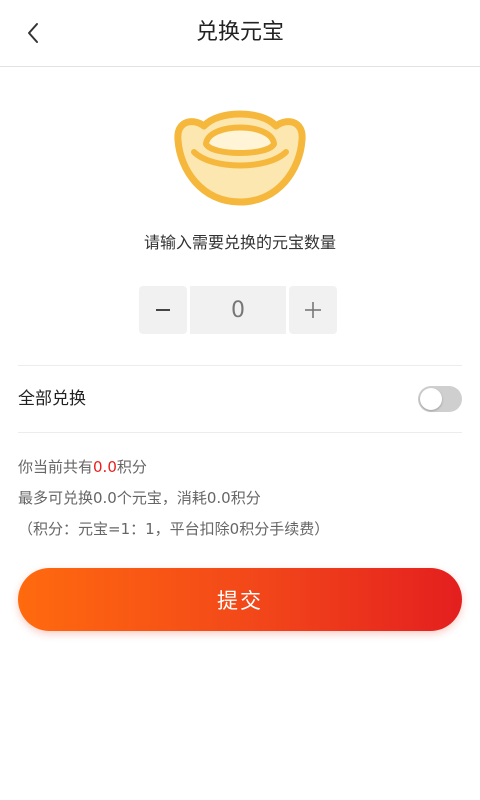  I want to click on exchange-all-label: 全部兑换, so click(52, 399).